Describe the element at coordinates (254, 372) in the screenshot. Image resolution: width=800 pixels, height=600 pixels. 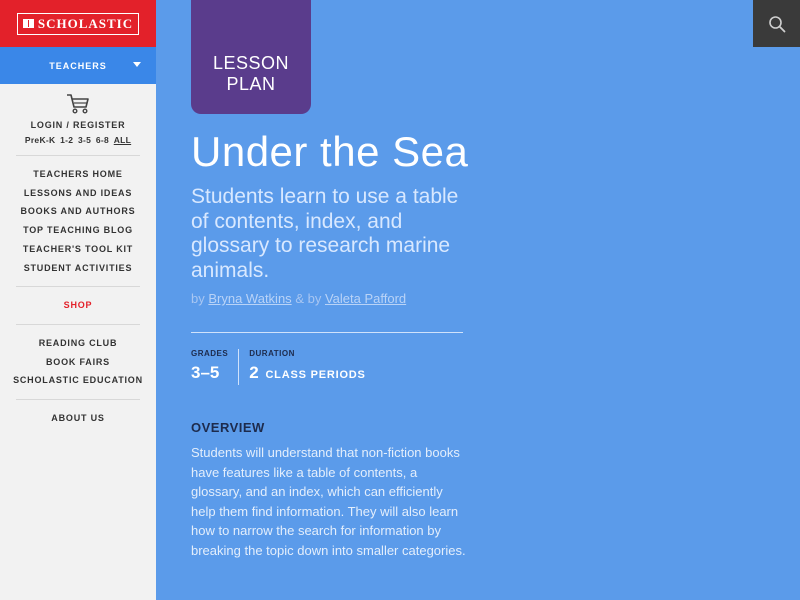
I see `duration-value: 2` at that location.